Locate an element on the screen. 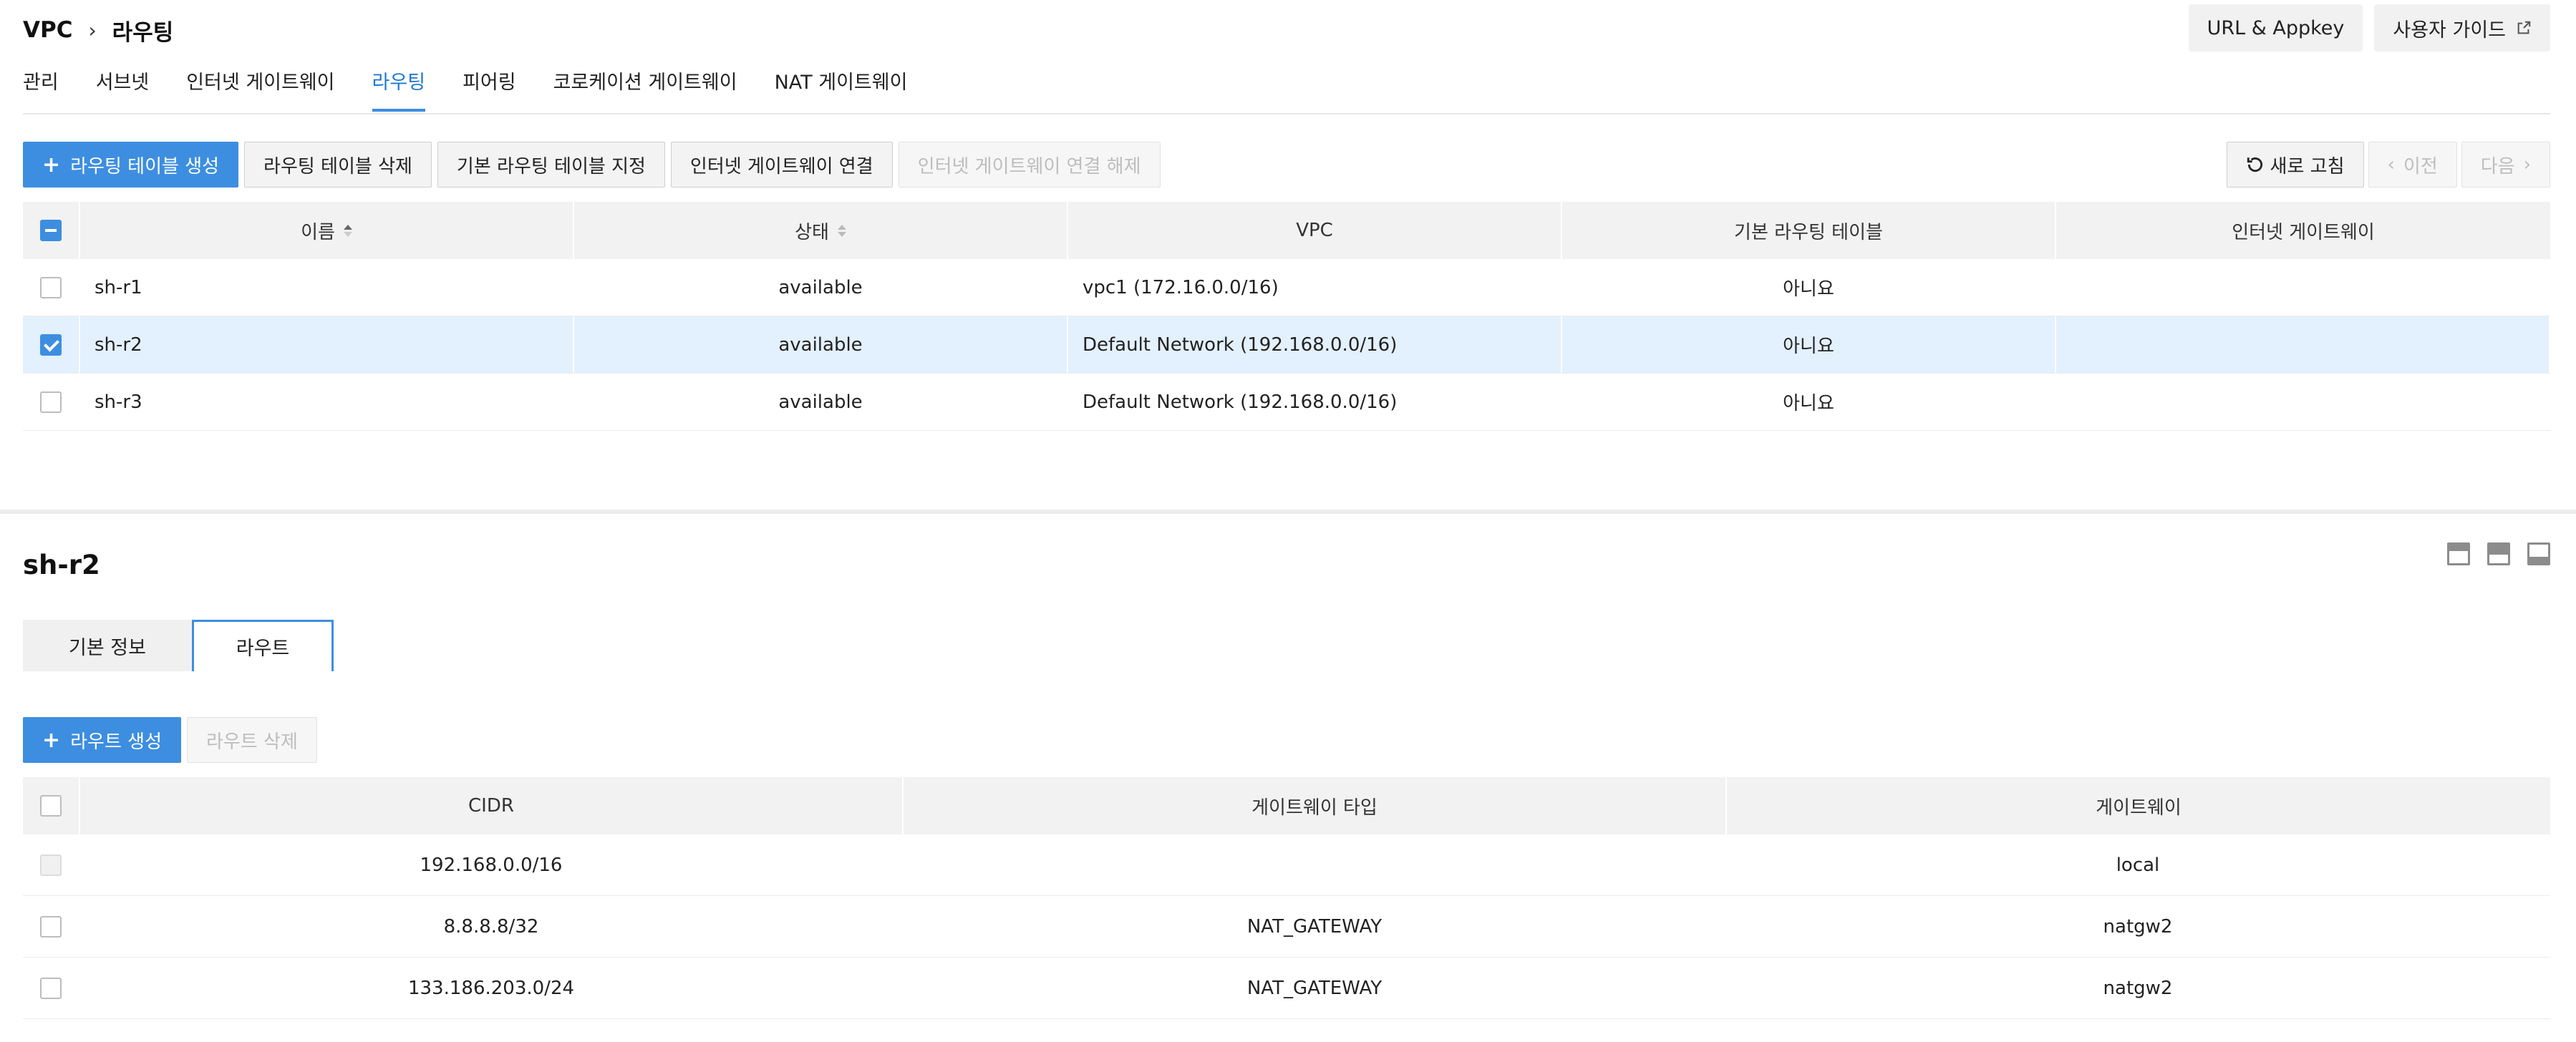 The width and height of the screenshot is (2576, 1042). chevron-left-icon: ‹ is located at coordinates (2391, 164).